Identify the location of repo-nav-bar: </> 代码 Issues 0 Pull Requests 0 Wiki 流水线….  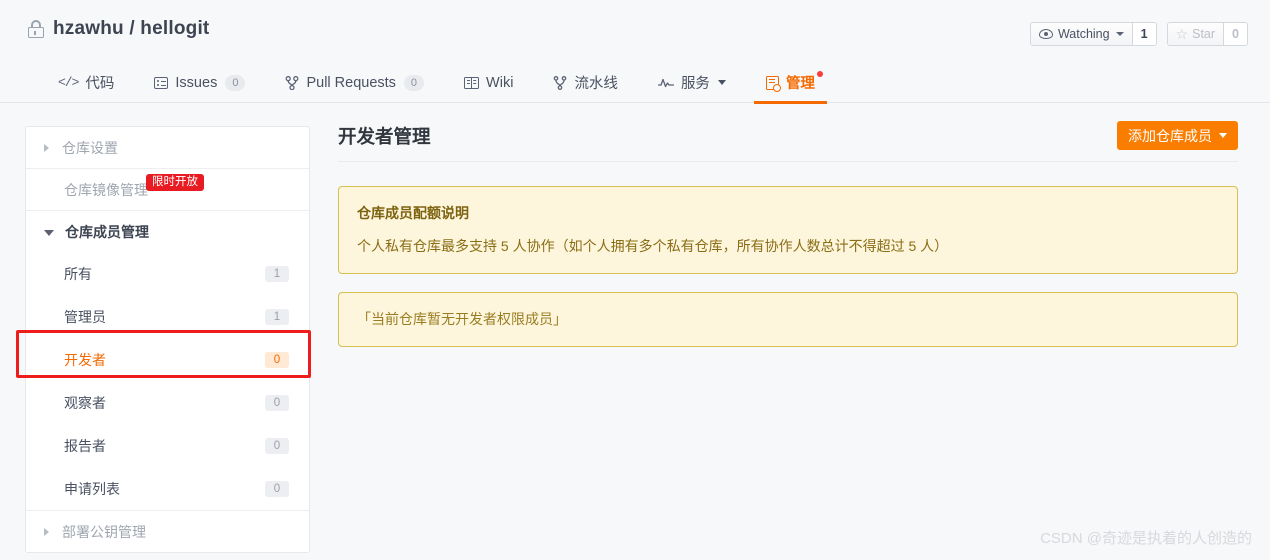
(635, 83).